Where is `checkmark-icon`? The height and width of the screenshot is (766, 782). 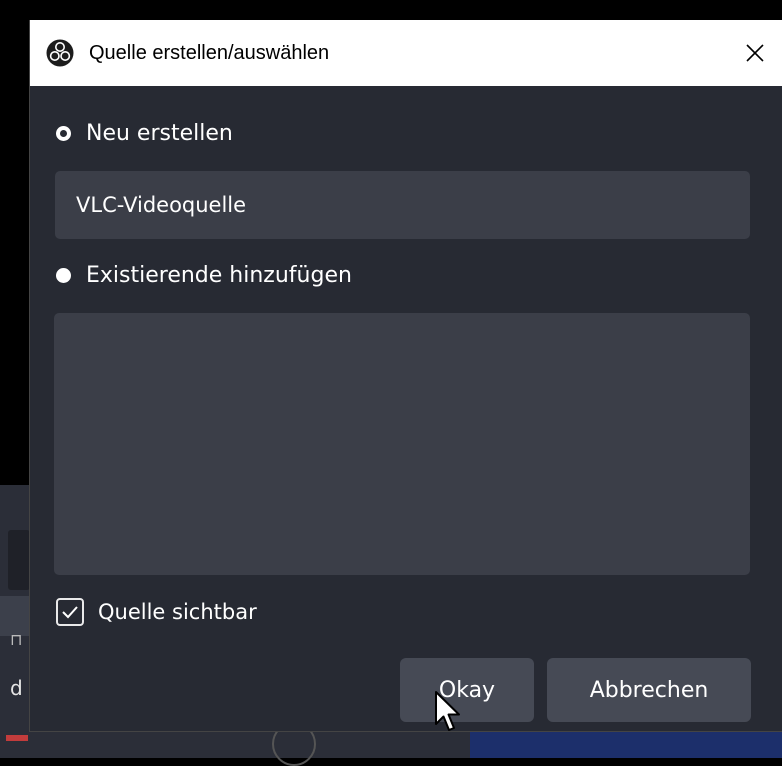
checkmark-icon is located at coordinates (70, 612).